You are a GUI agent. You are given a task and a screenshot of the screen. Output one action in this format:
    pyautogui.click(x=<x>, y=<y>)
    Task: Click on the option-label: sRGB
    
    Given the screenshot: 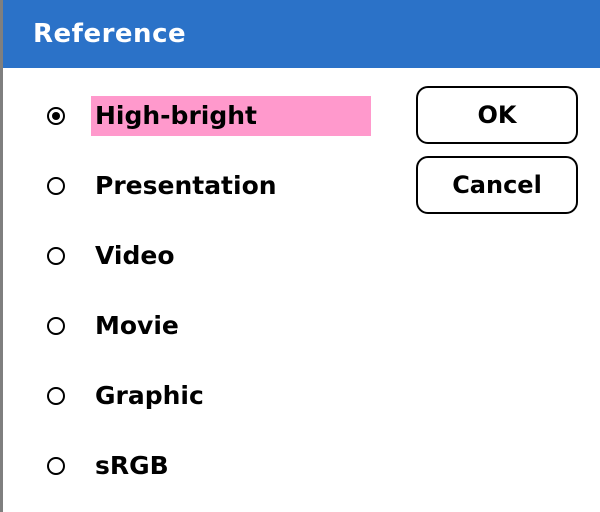 What is the action you would take?
    pyautogui.click(x=132, y=465)
    